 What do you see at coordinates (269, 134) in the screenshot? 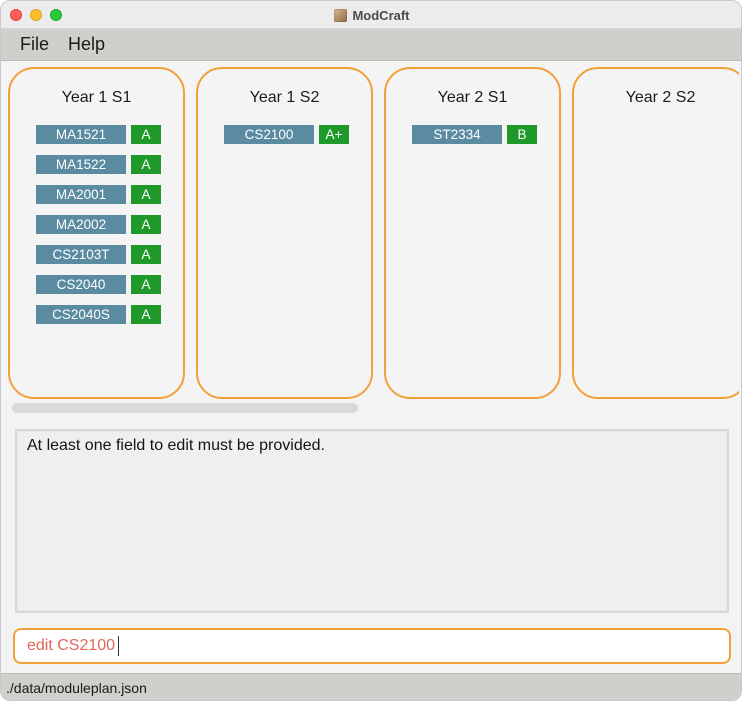
I see `module-code: CS2100` at bounding box center [269, 134].